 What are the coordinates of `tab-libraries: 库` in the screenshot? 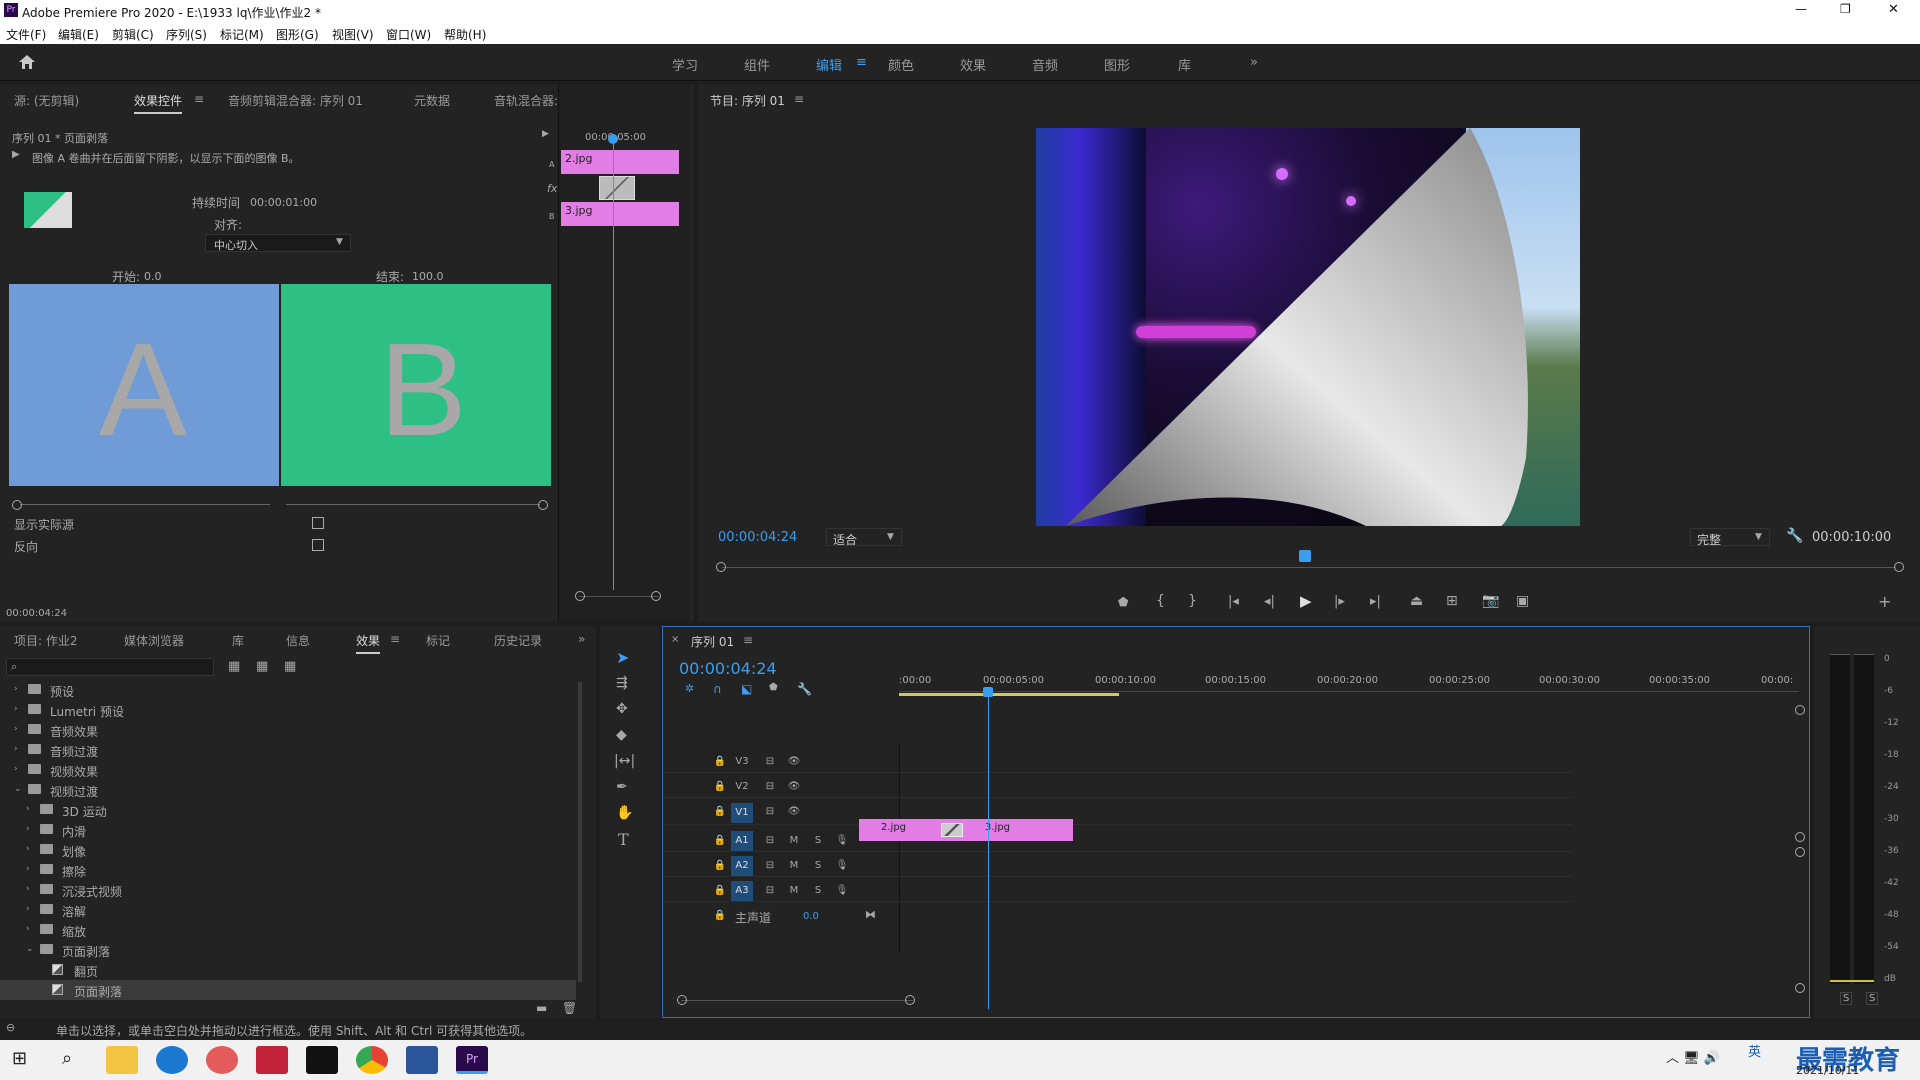 It's located at (238, 640).